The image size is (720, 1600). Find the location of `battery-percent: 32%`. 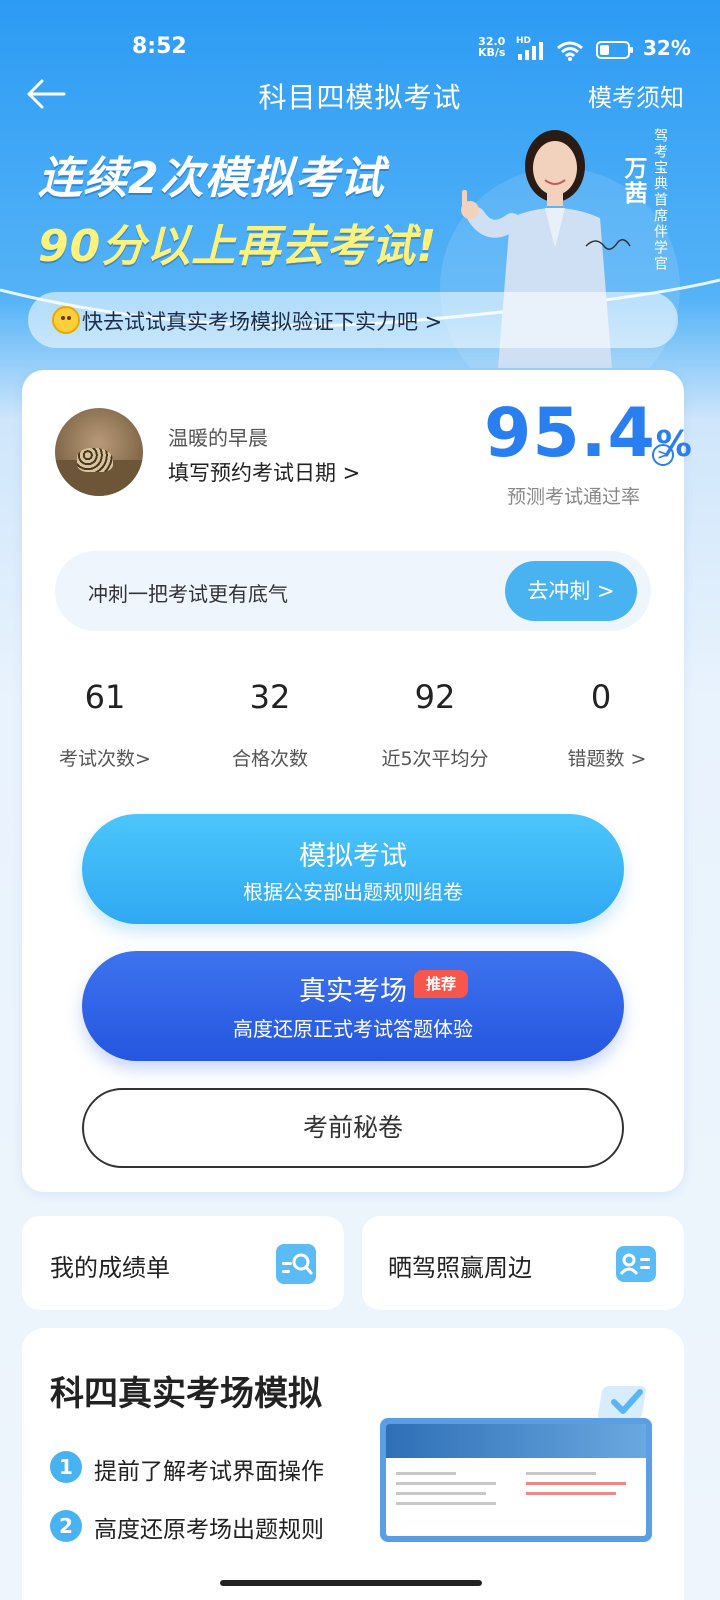

battery-percent: 32% is located at coordinates (667, 48).